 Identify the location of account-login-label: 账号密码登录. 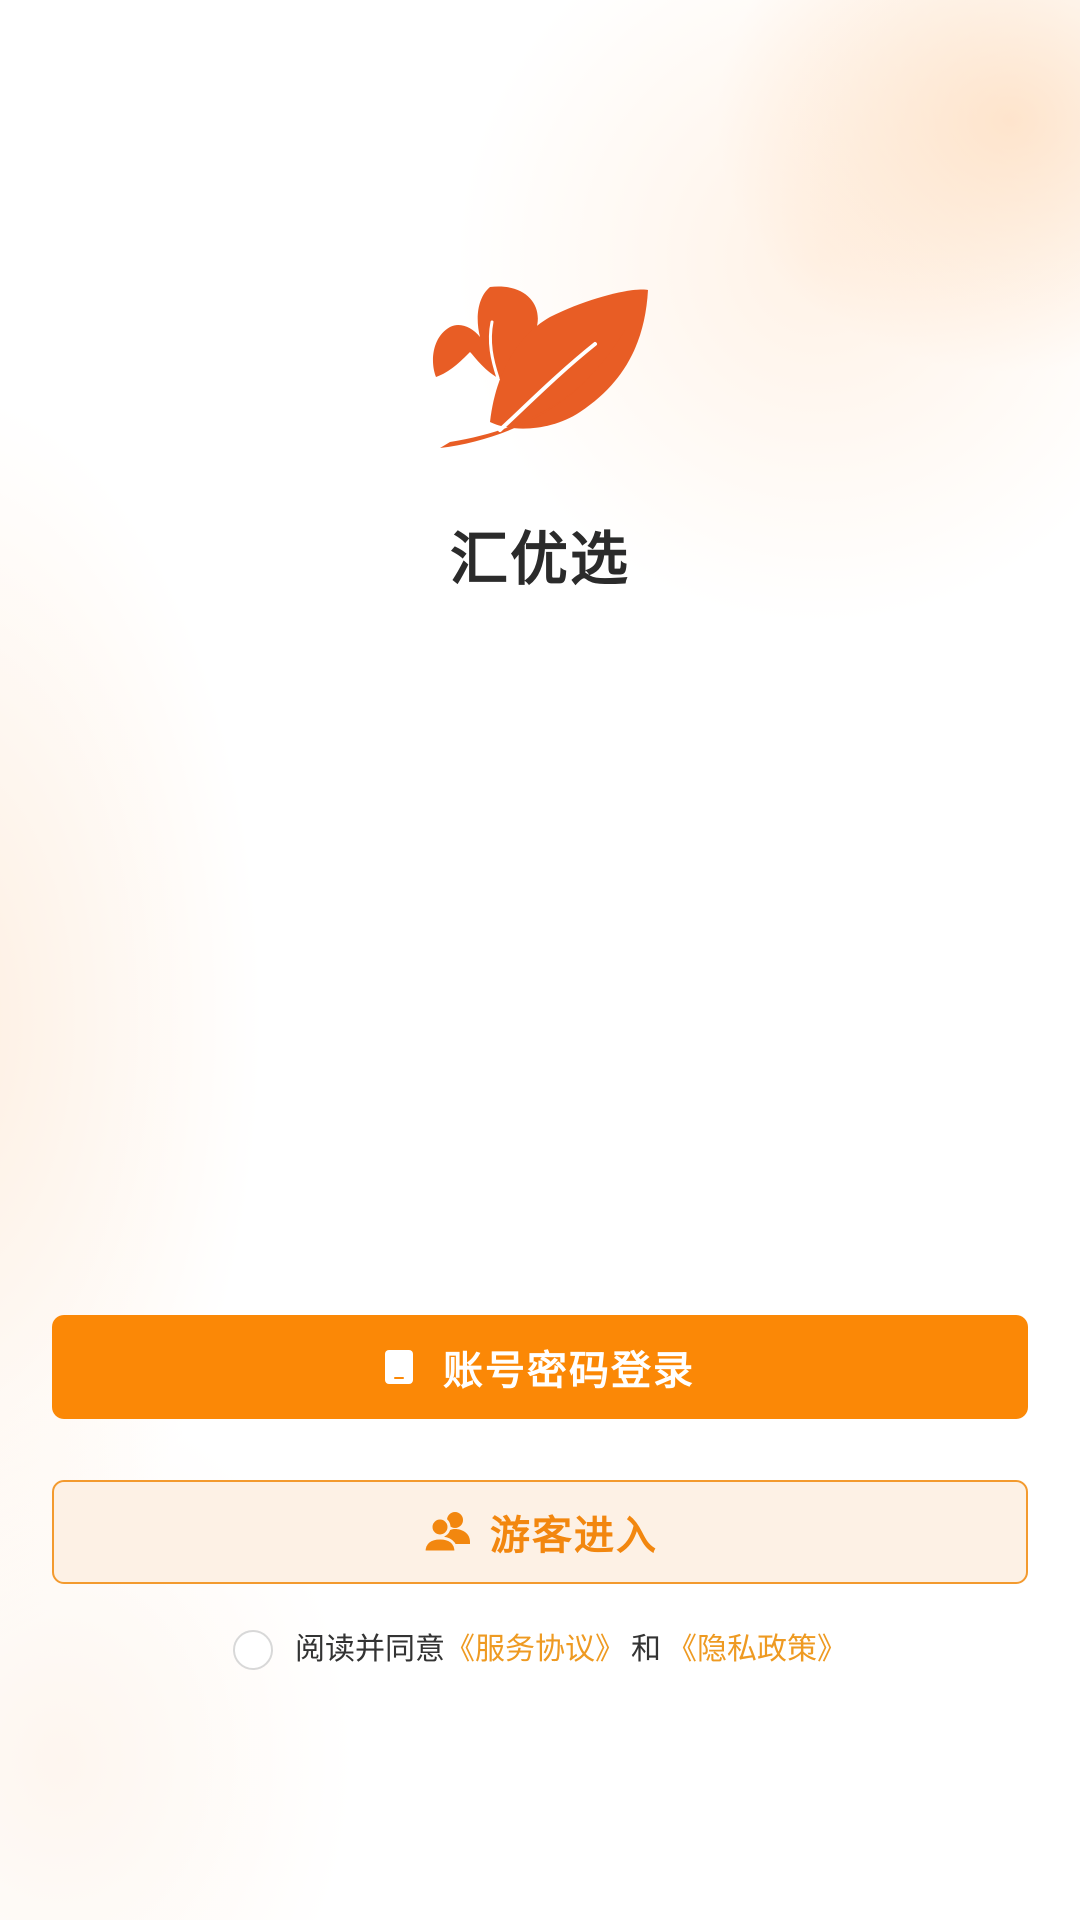
(569, 1371).